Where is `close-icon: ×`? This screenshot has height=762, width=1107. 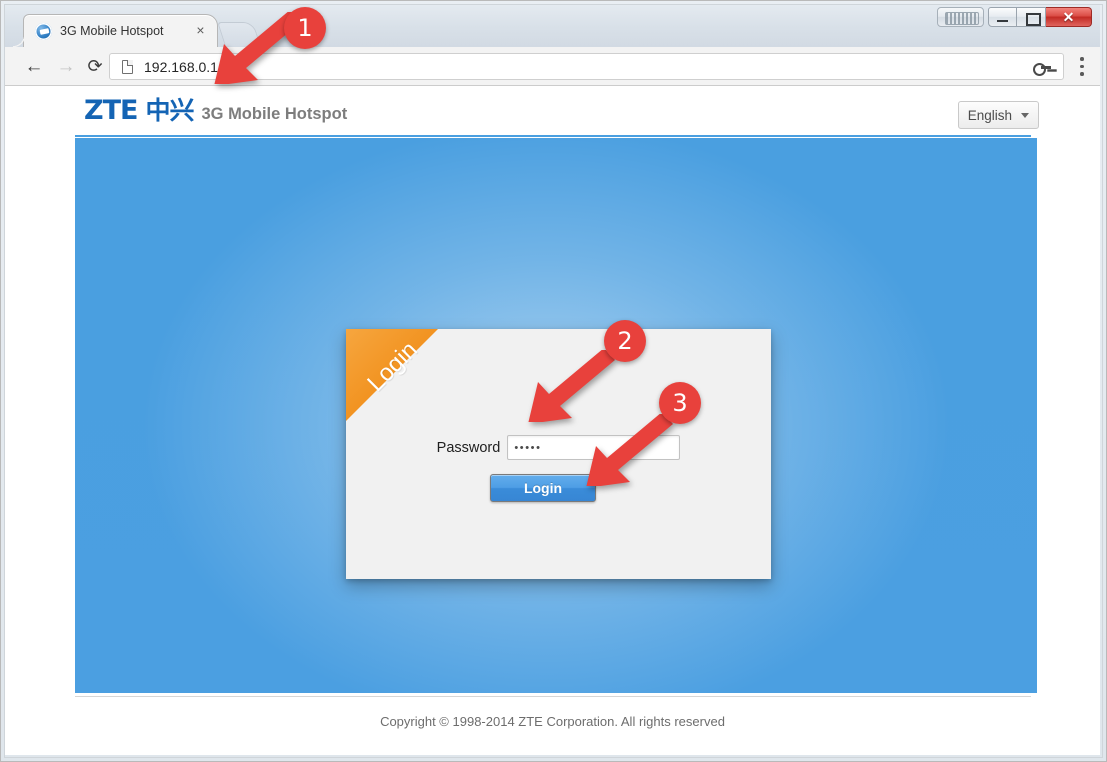
close-icon: × is located at coordinates (200, 30).